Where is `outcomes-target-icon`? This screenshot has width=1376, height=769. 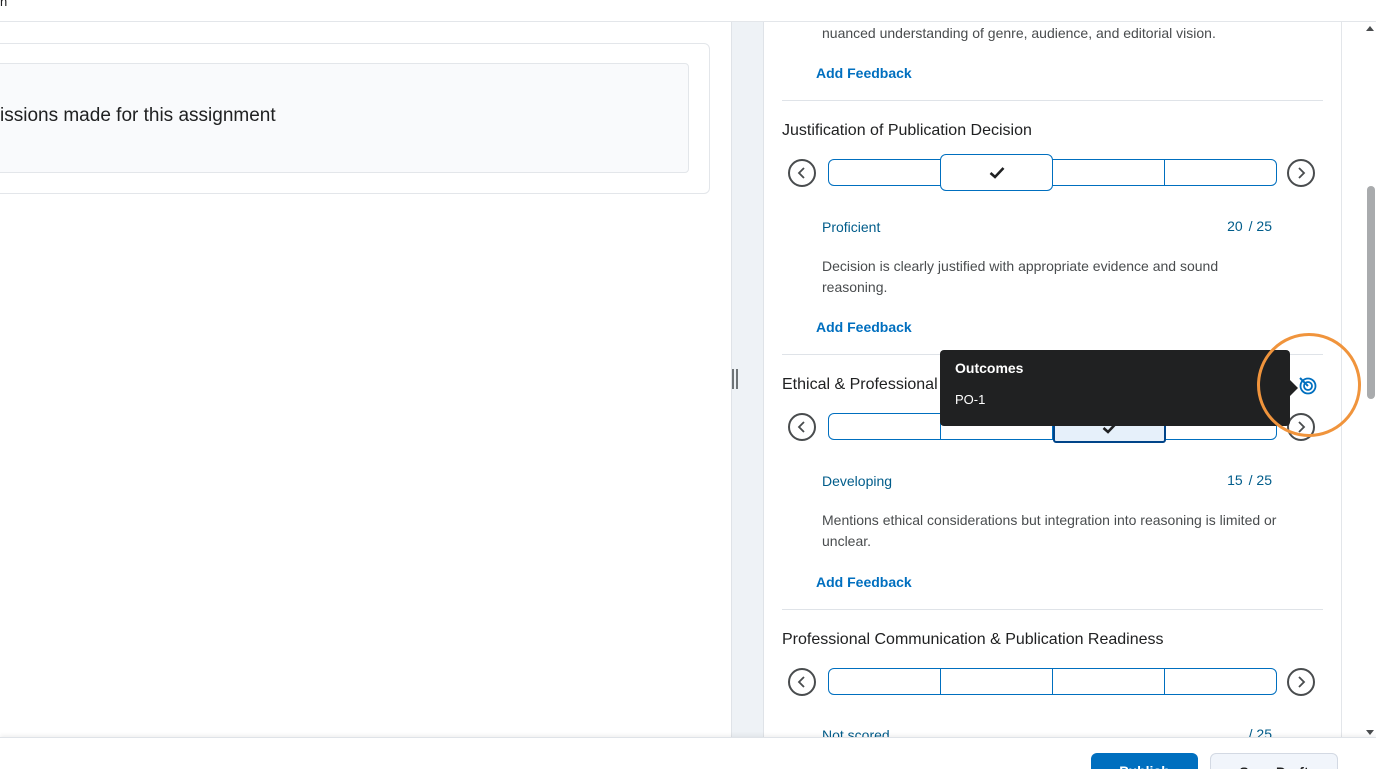 outcomes-target-icon is located at coordinates (1308, 386).